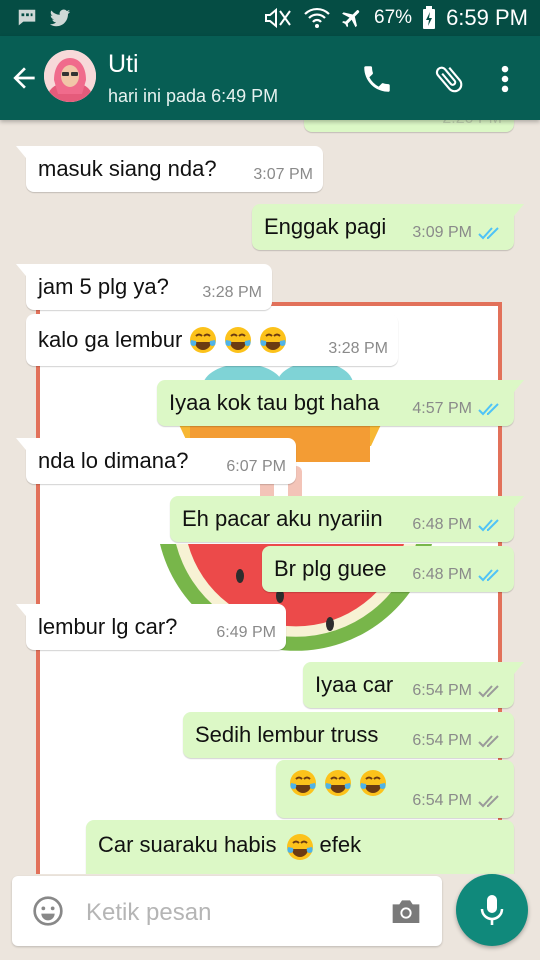 The image size is (540, 960). Describe the element at coordinates (127, 168) in the screenshot. I see `message-text: masuk siang nda?` at that location.